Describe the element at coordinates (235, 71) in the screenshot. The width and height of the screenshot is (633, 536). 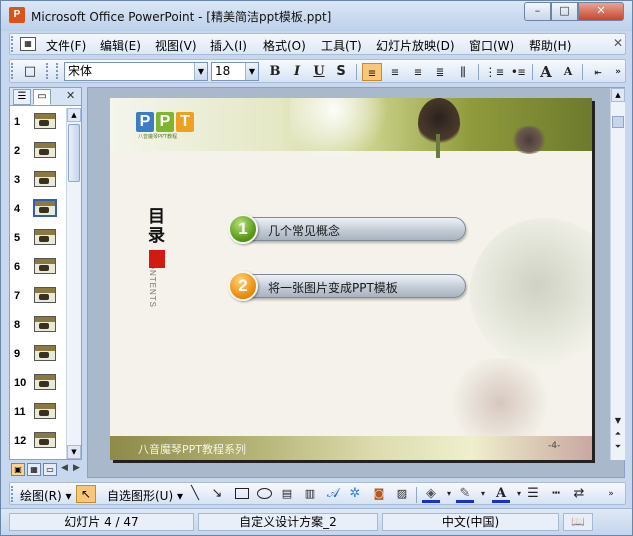
I see `font-size-combo: 18 ▼` at that location.